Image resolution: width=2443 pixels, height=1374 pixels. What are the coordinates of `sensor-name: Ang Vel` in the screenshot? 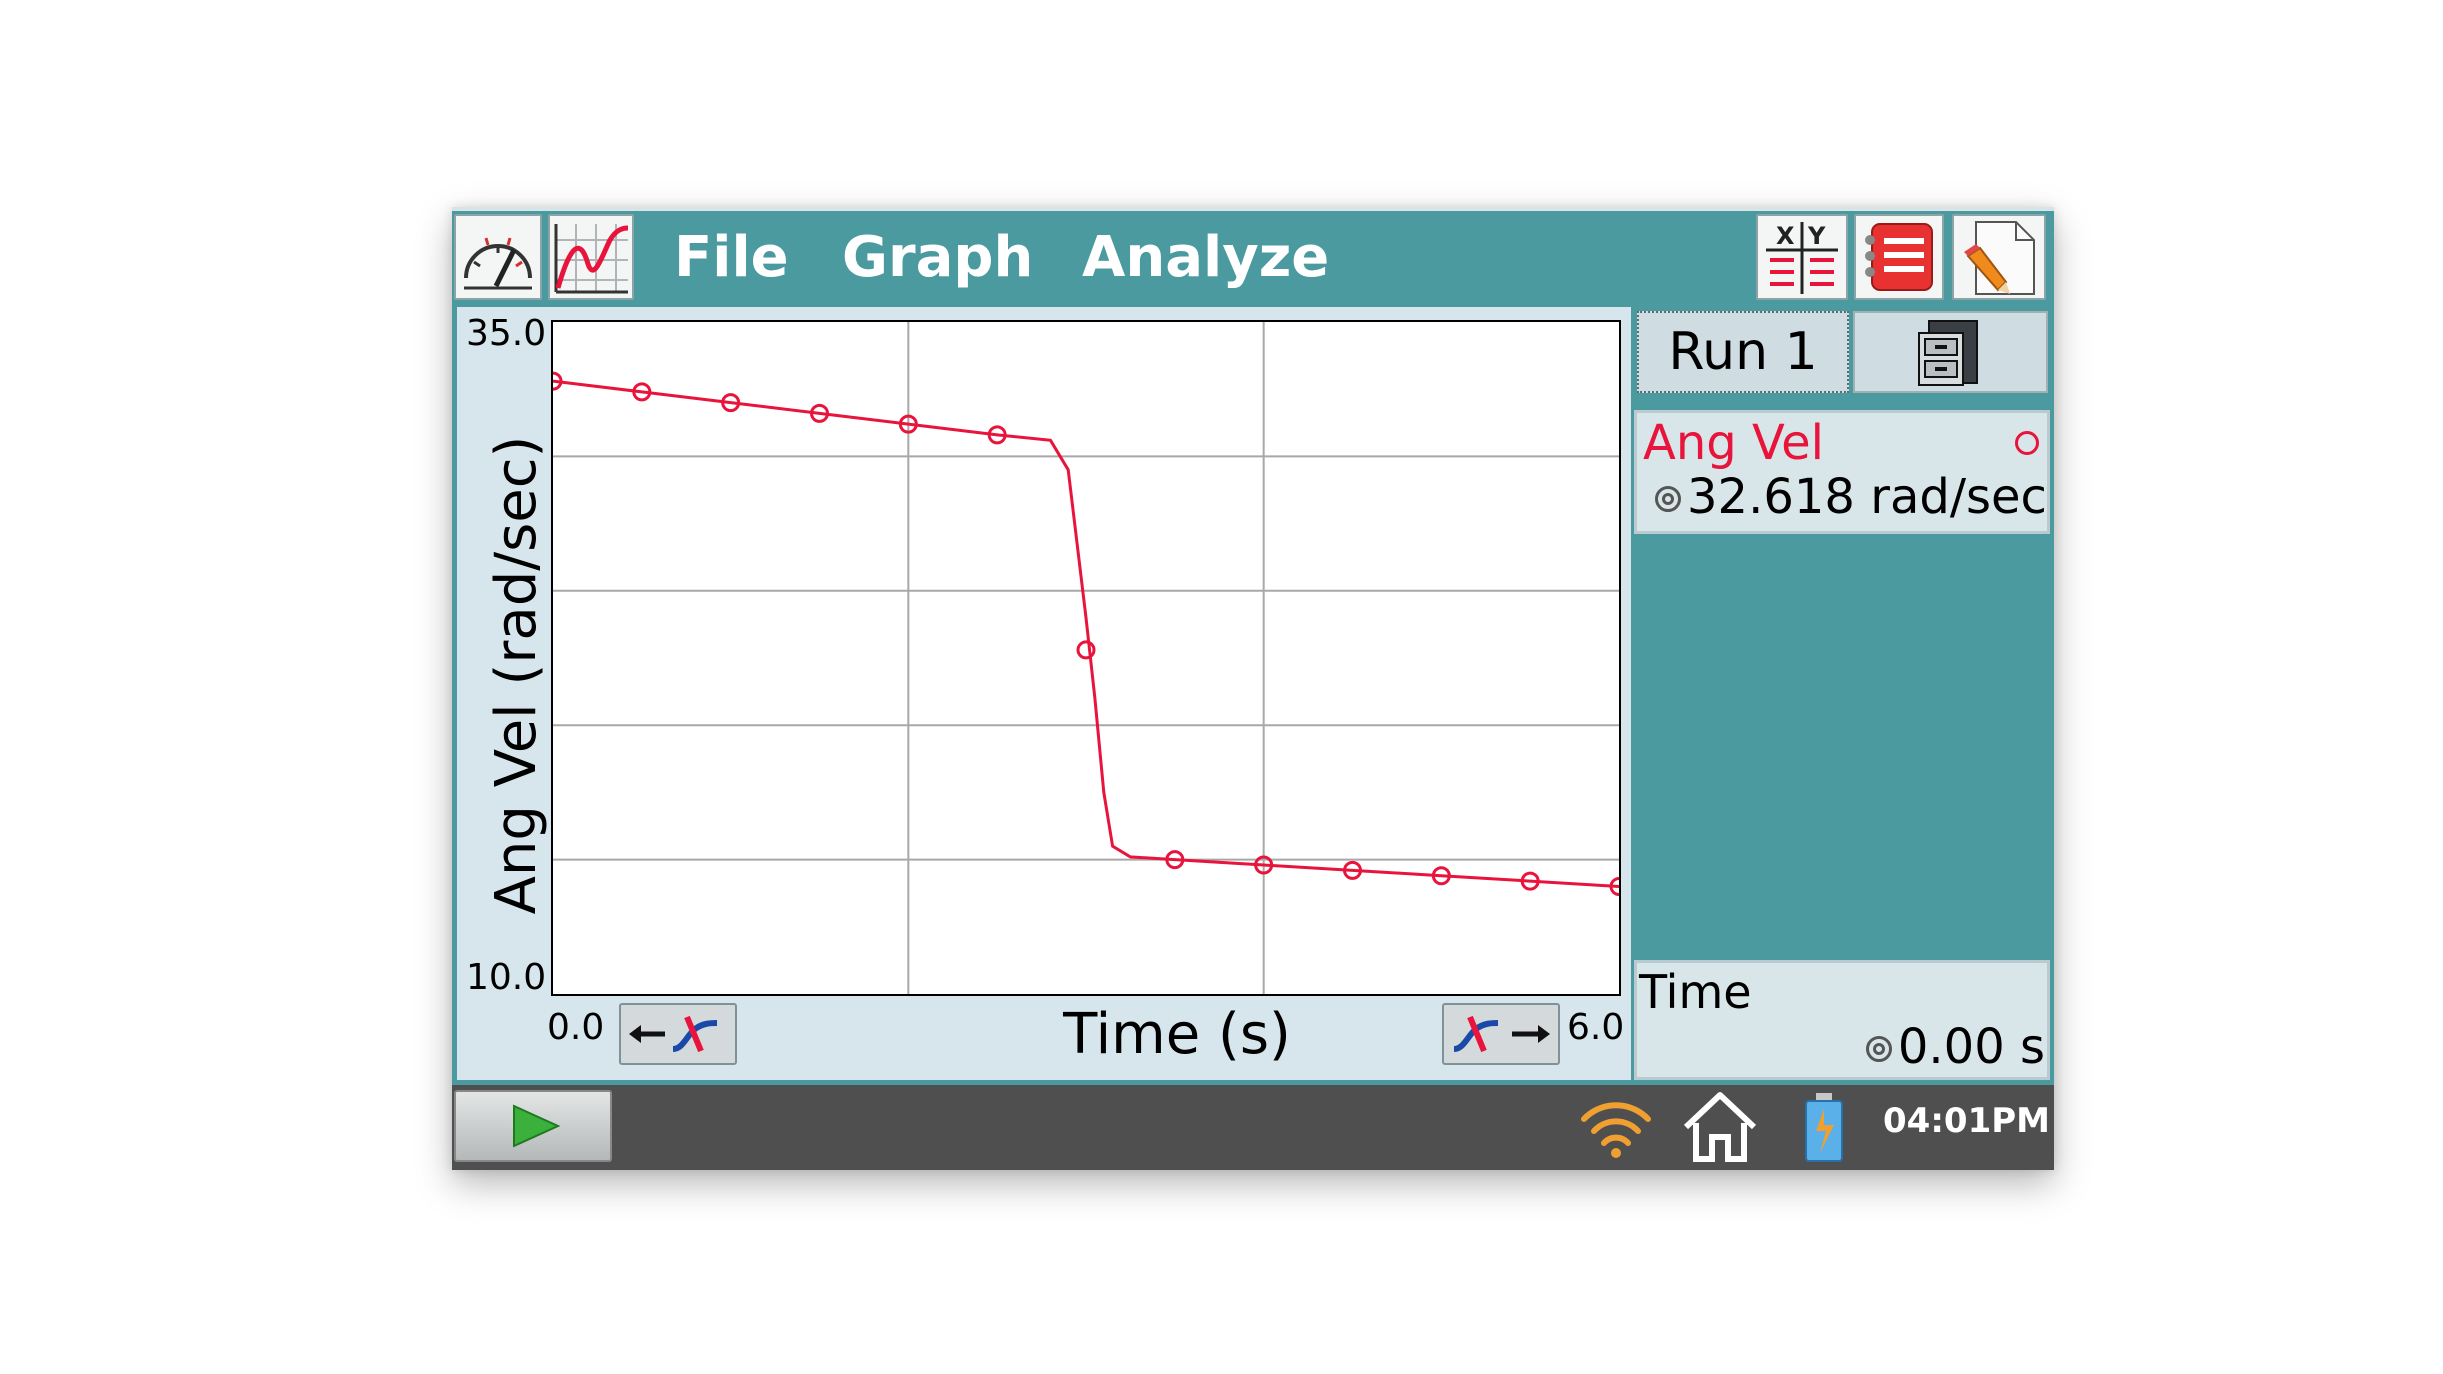 It's located at (1733, 443).